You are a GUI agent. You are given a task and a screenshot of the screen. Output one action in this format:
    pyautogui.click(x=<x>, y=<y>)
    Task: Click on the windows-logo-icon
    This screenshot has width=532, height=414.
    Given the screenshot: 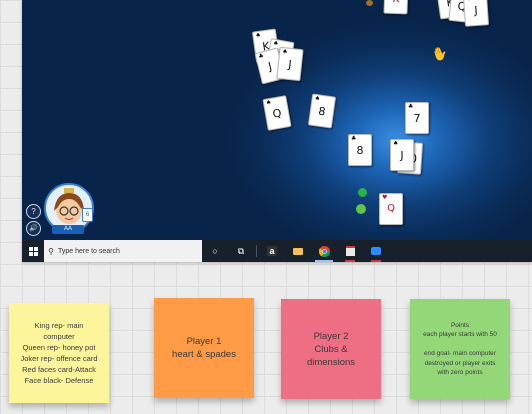 What is the action you would take?
    pyautogui.click(x=33, y=251)
    